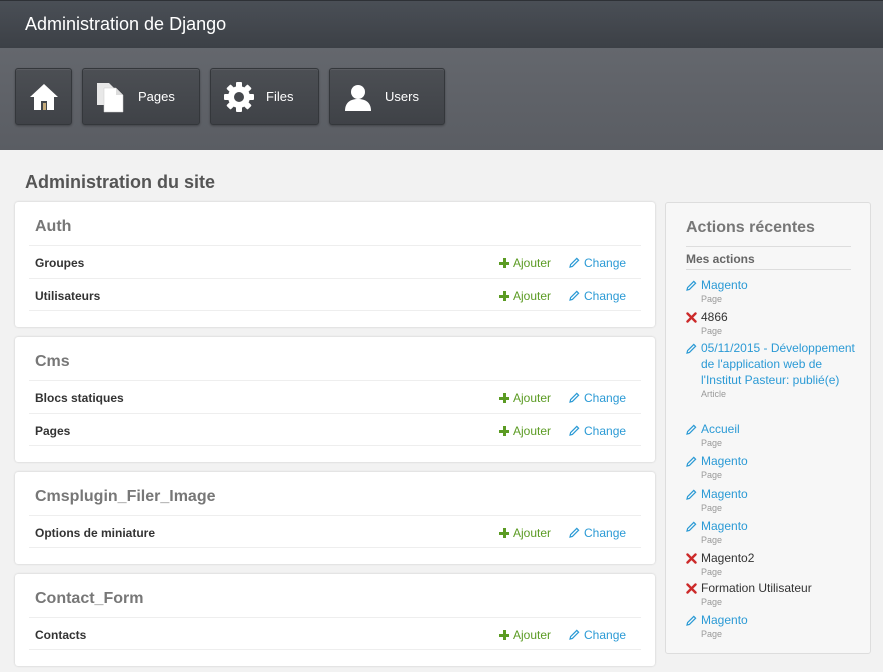 The width and height of the screenshot is (883, 672). I want to click on model-name-link: Groupes, so click(59, 263).